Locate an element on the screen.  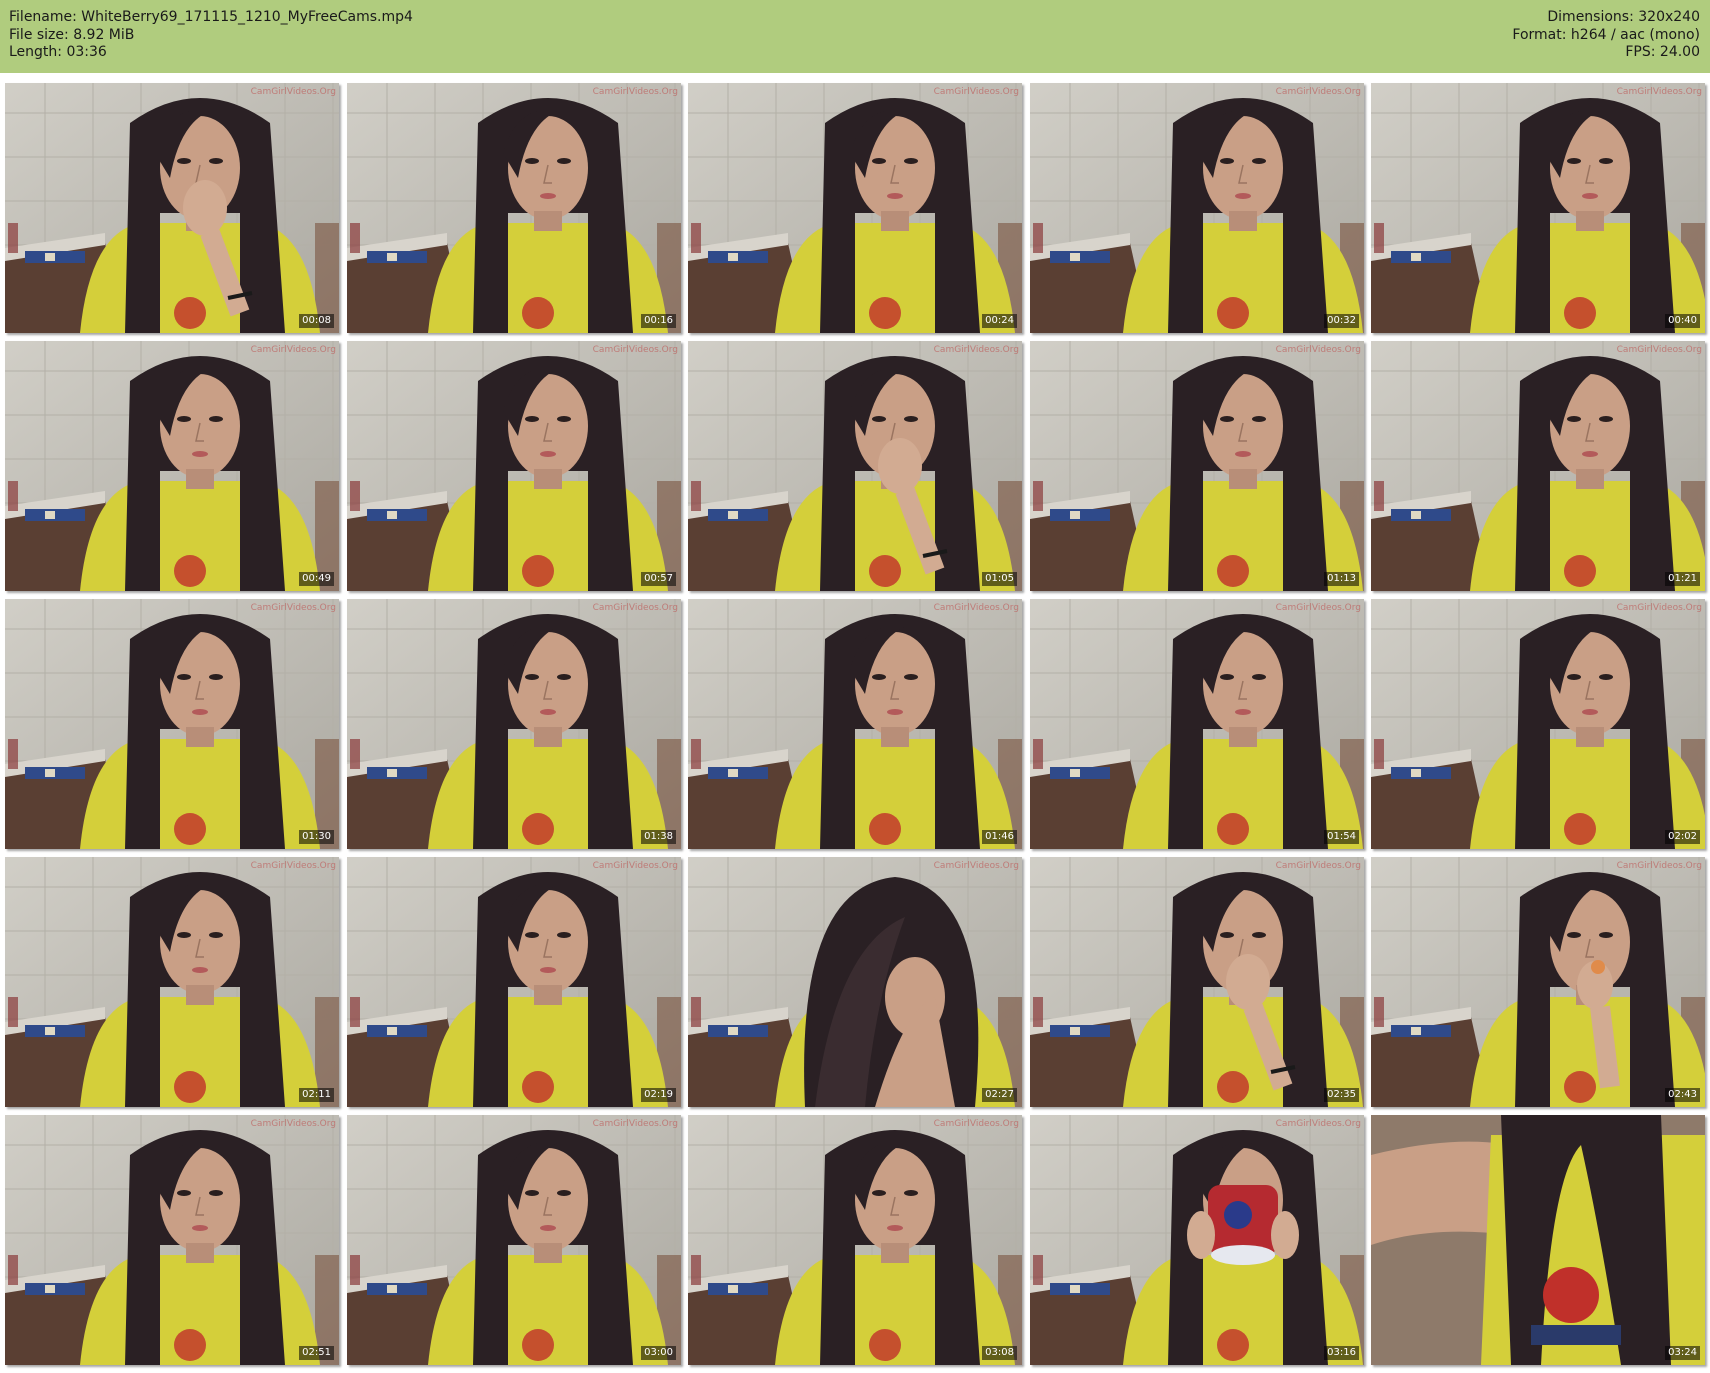
video-thumbnail: CamGirlVideos.Org 00:49 is located at coordinates (172, 466).